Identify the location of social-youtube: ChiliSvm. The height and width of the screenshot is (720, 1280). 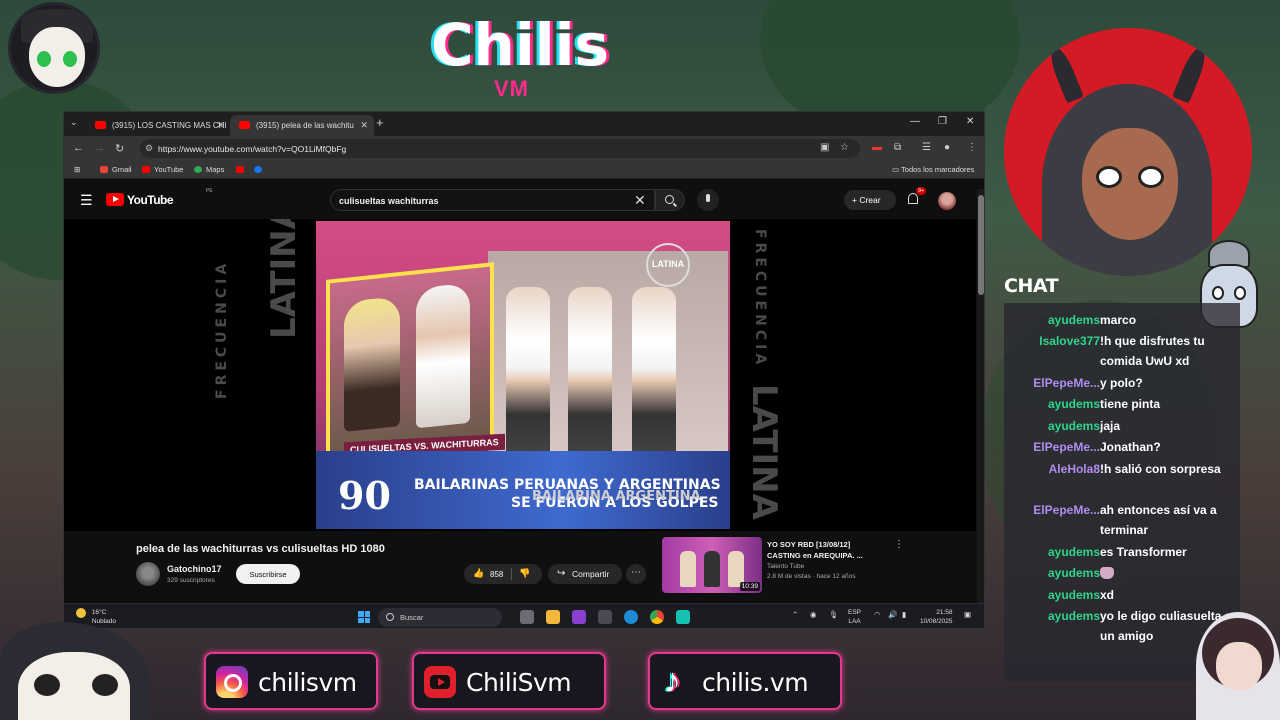
(509, 681).